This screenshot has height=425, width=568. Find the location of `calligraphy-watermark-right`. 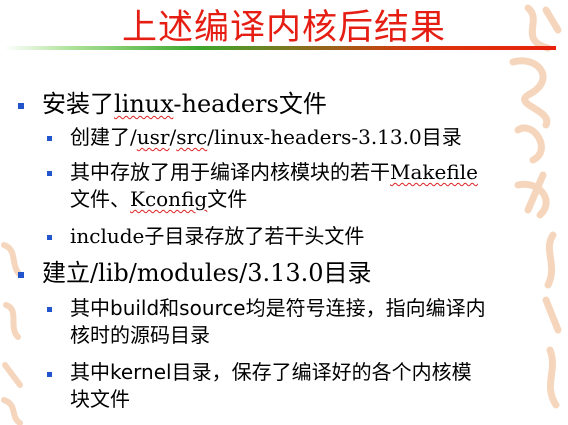

calligraphy-watermark-right is located at coordinates (535, 206).